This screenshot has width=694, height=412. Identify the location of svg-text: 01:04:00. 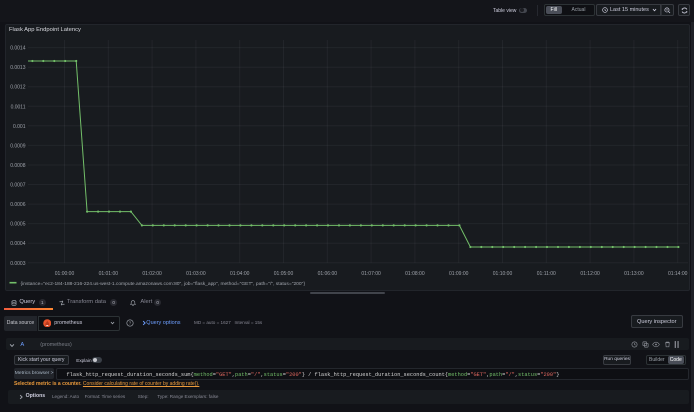
(240, 274).